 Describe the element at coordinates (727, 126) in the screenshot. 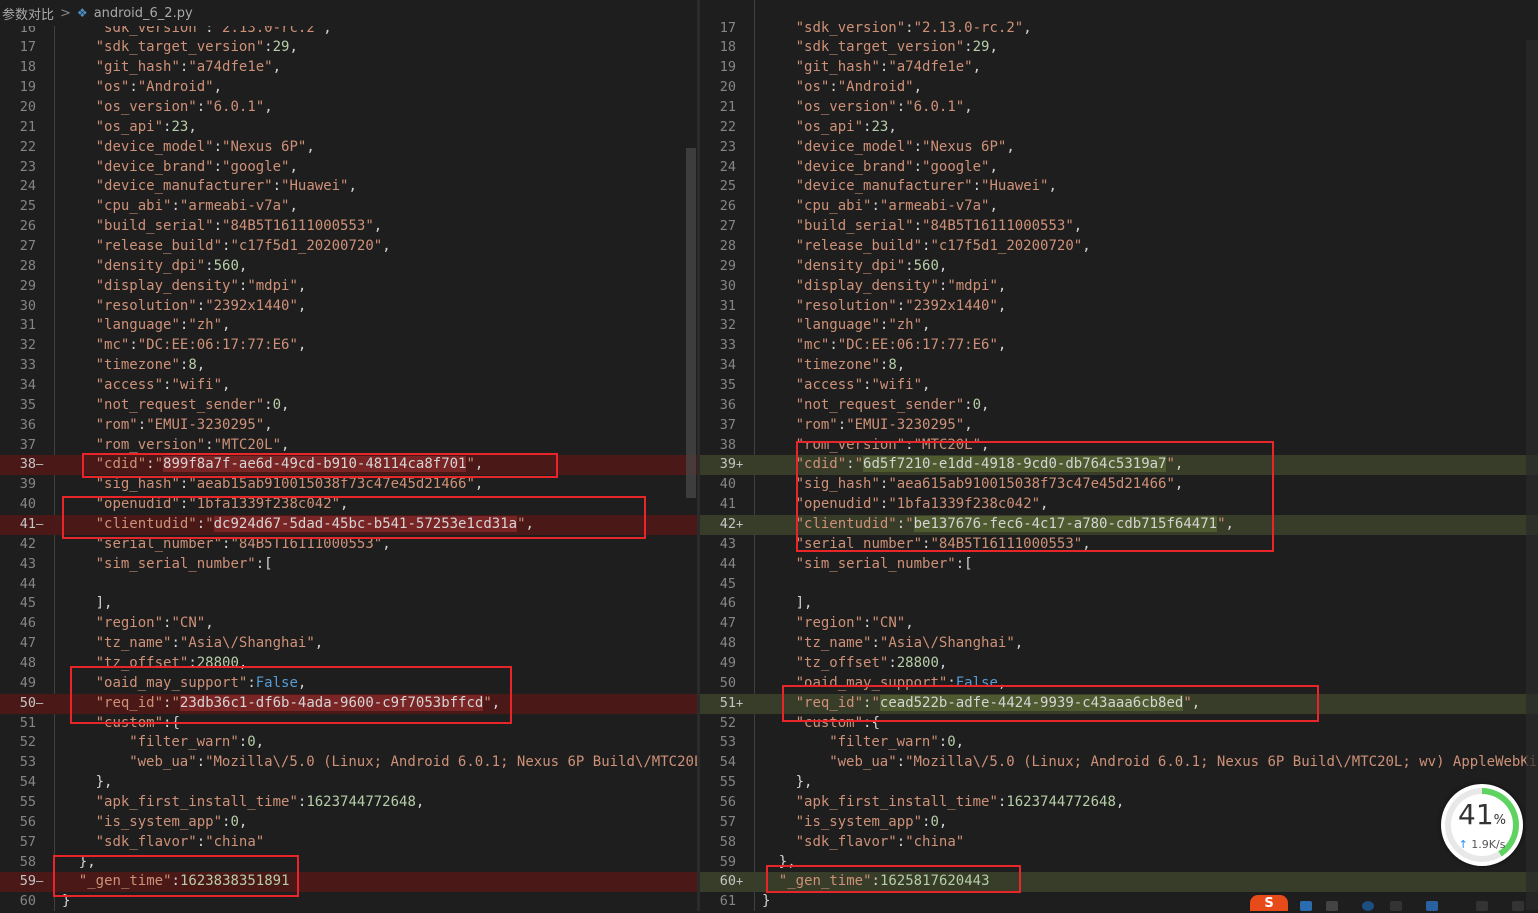

I see `line-number: 22` at that location.